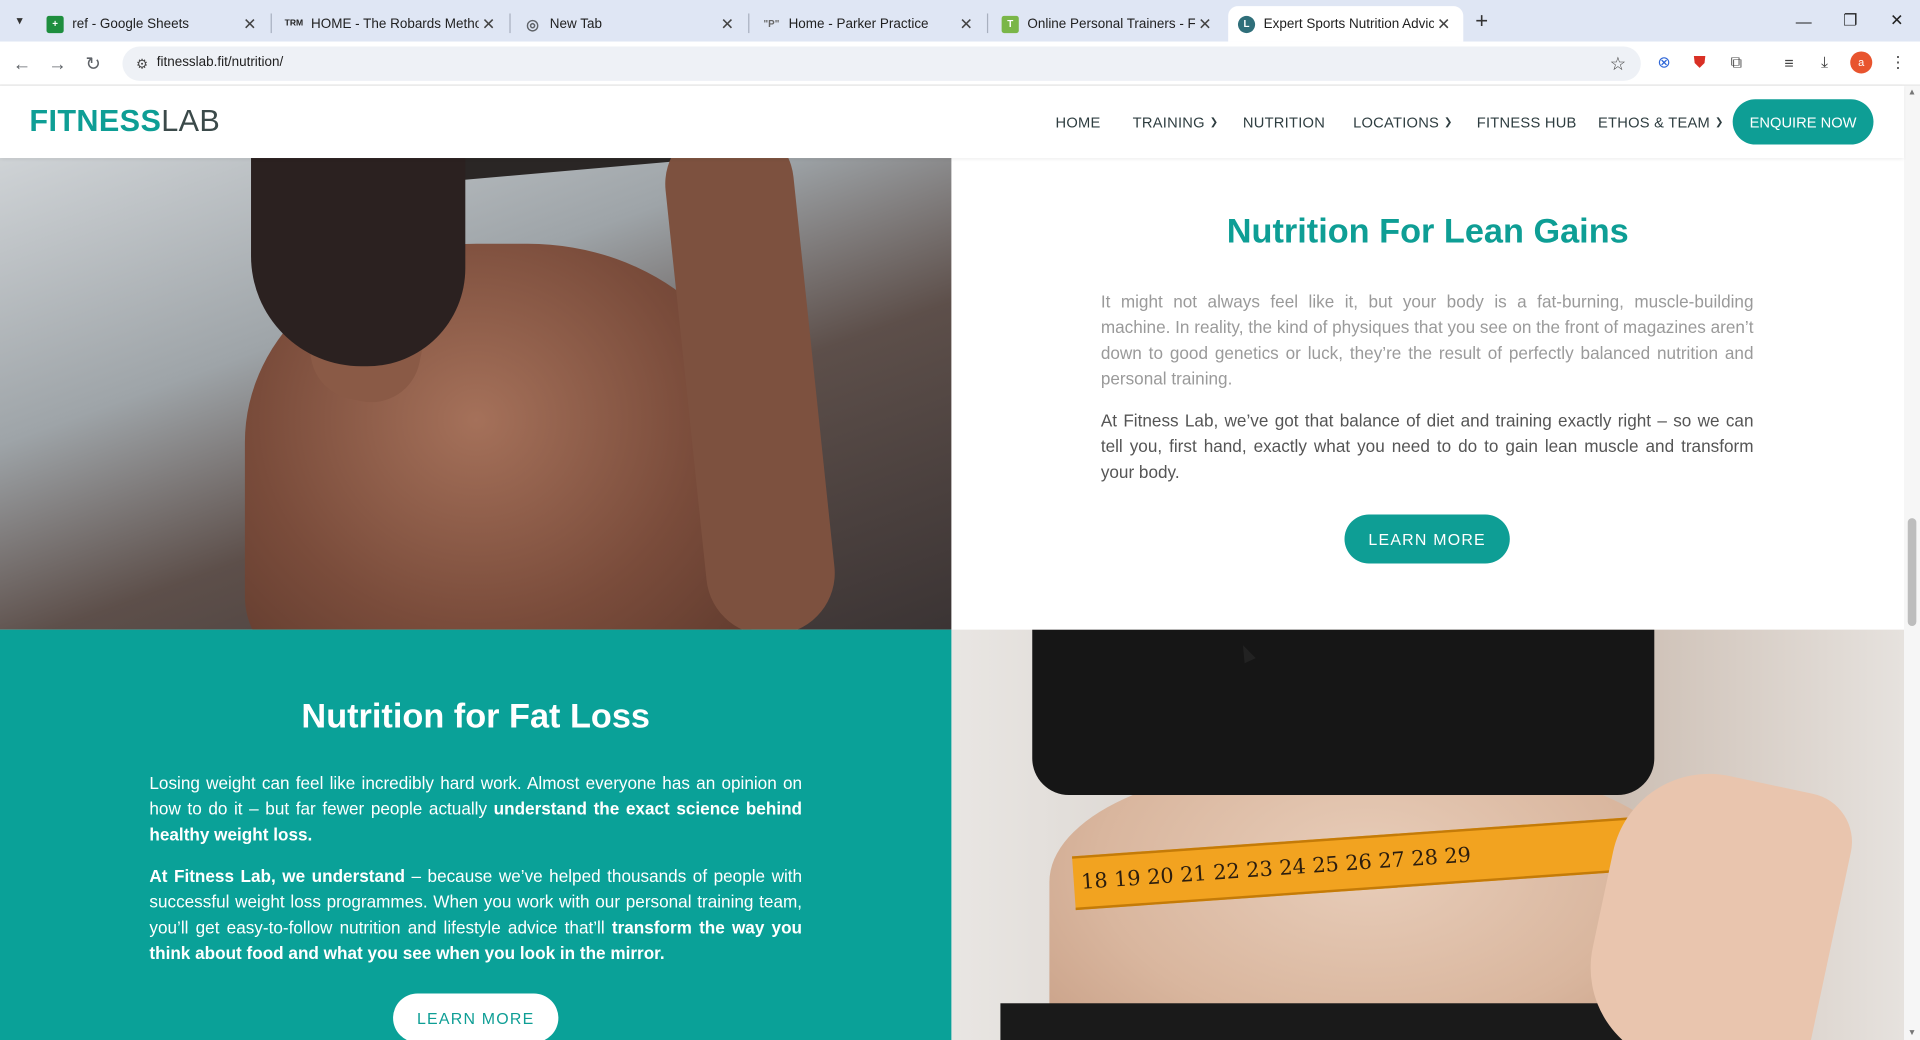 The image size is (1920, 1040). I want to click on page-scrollbar: ▲ ▼, so click(1912, 562).